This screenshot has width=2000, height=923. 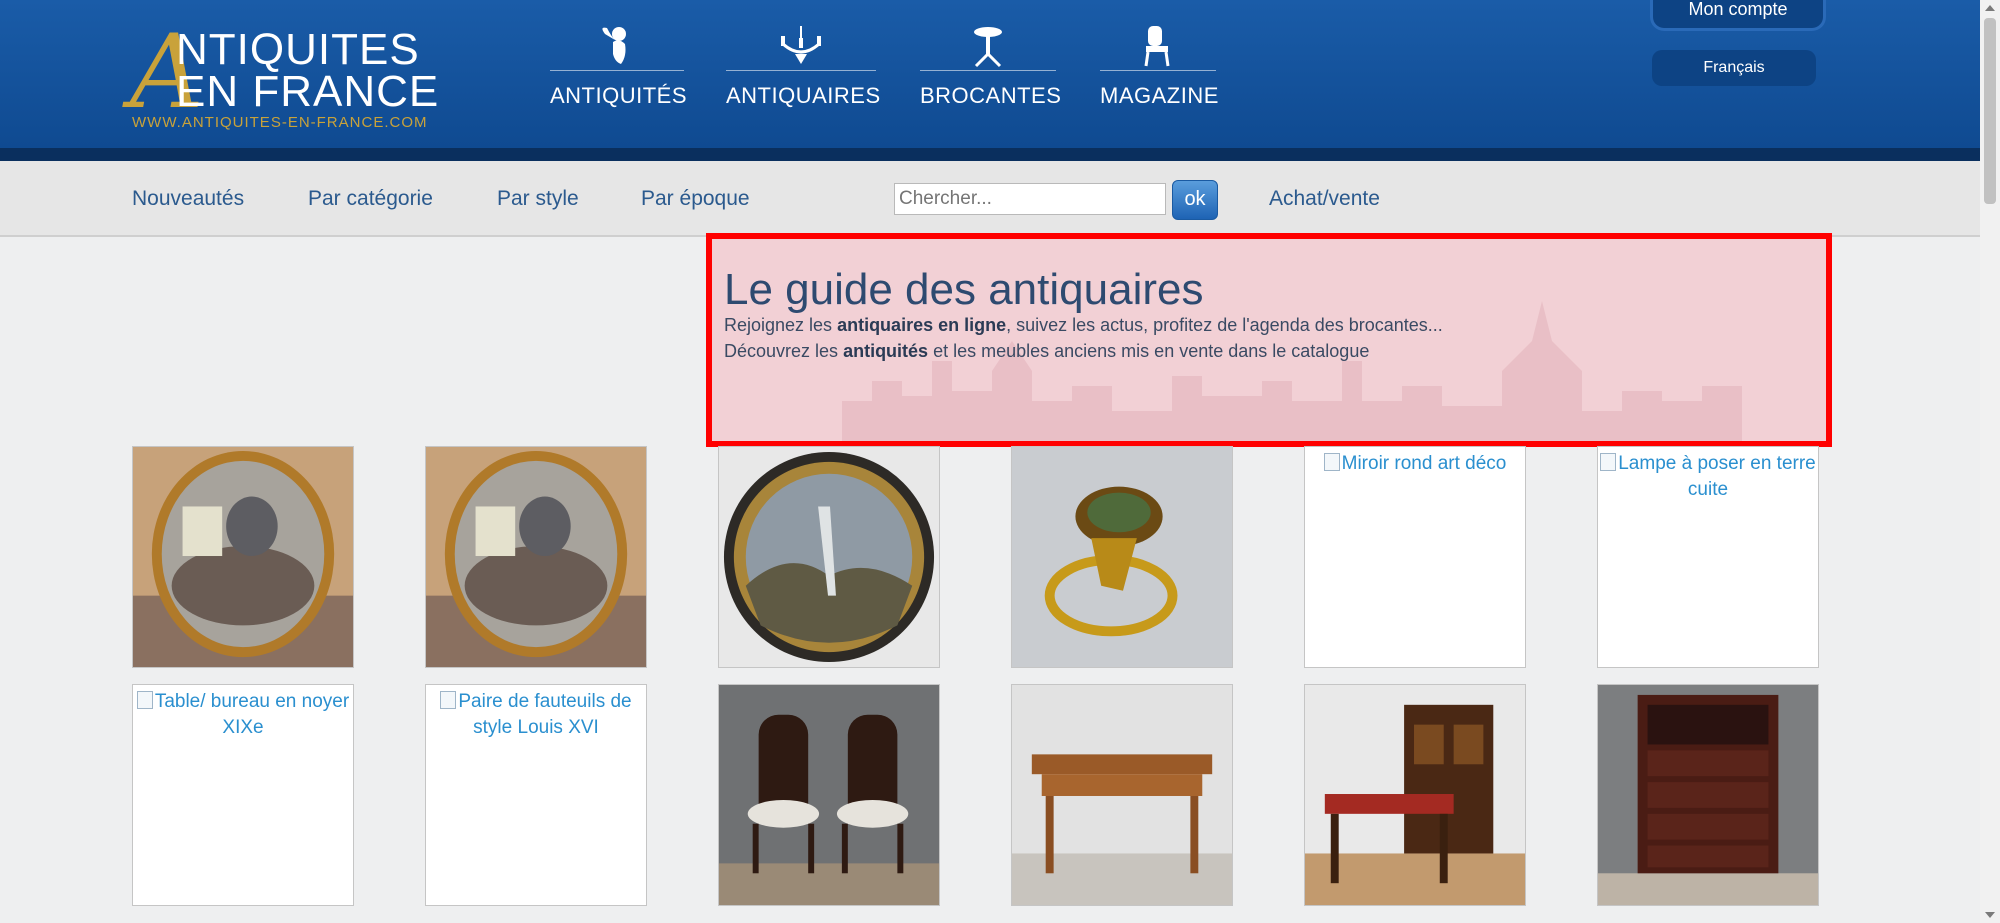 I want to click on image-alt-text: Miroir rond art déco, so click(x=1415, y=464).